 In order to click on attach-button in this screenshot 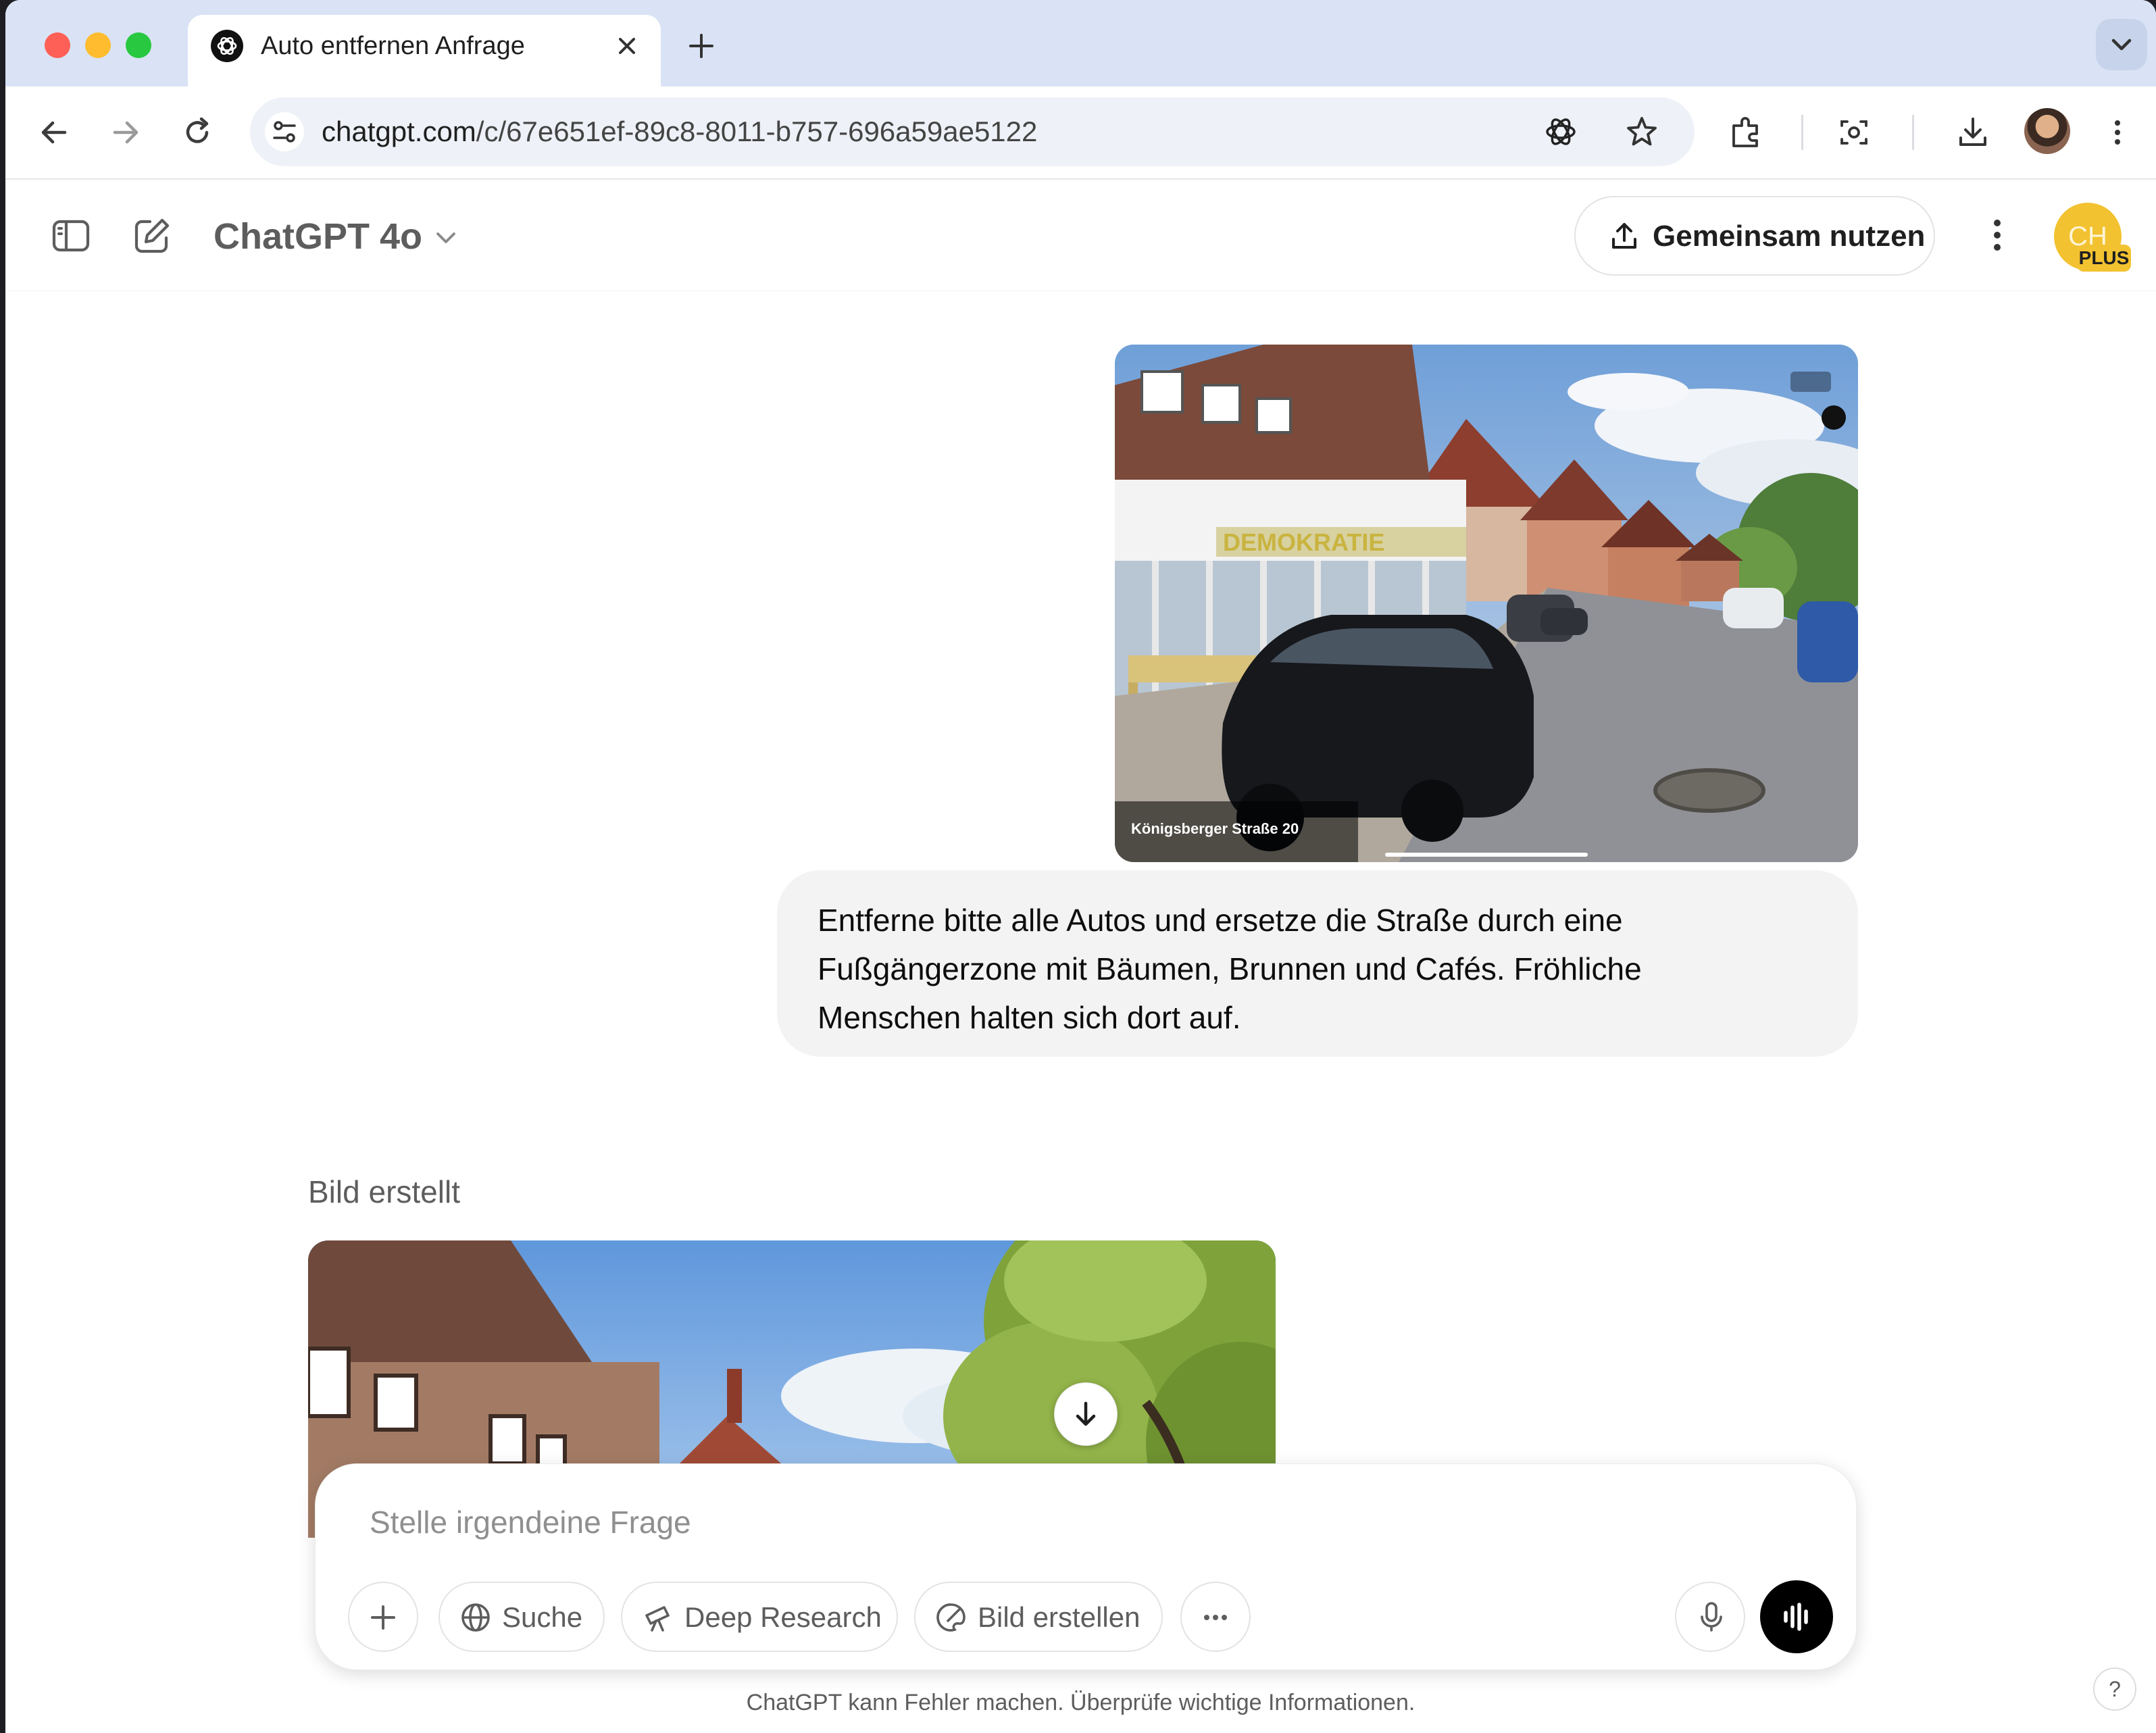, I will do `click(383, 1617)`.